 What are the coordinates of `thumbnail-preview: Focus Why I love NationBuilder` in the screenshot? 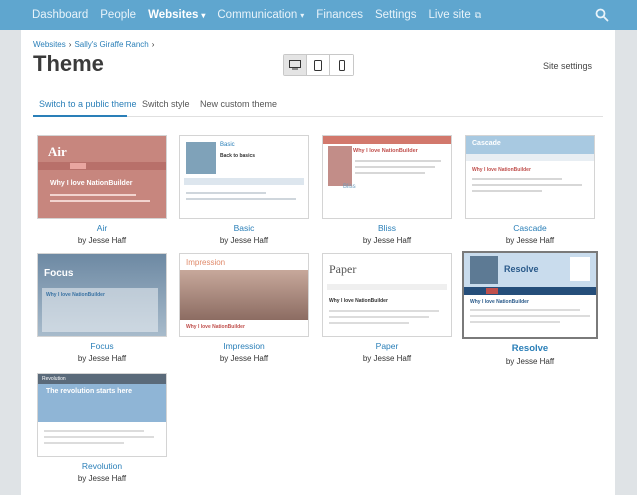 It's located at (102, 295).